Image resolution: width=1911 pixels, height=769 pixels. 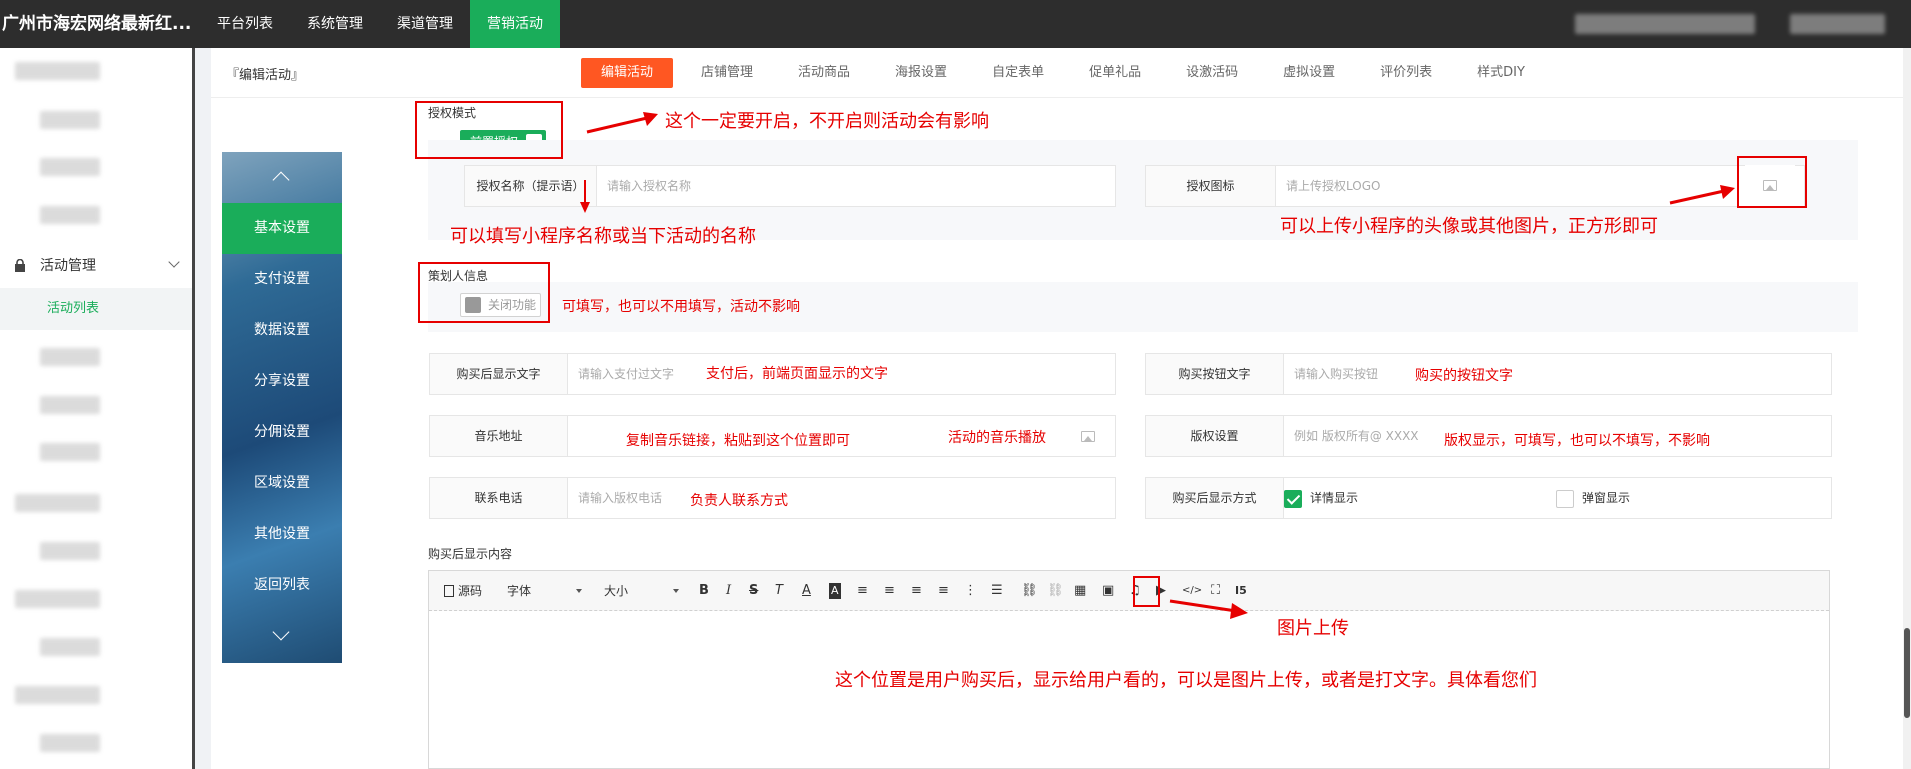 What do you see at coordinates (1772, 182) in the screenshot?
I see `annotation-box-auth-icon` at bounding box center [1772, 182].